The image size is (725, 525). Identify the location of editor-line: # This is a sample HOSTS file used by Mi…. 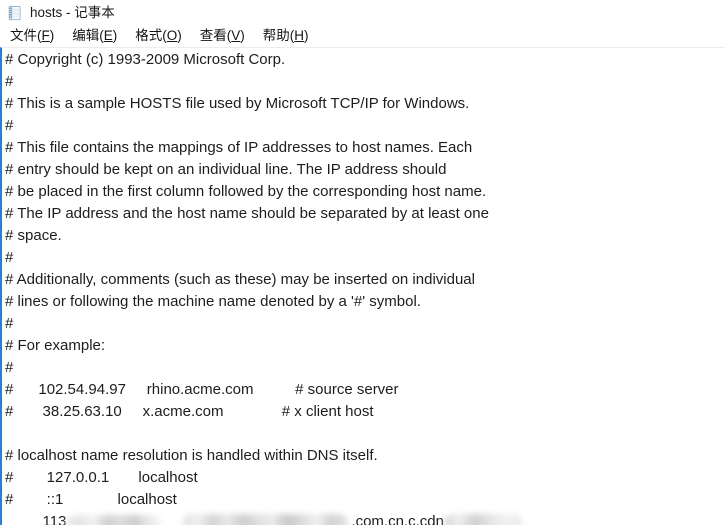
(237, 103).